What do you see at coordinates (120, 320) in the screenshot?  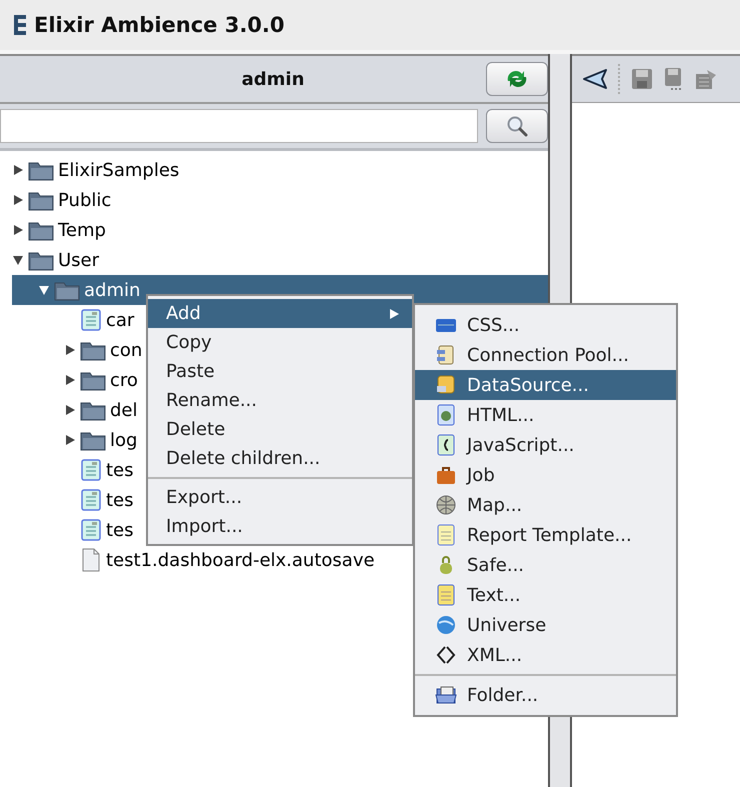 I see `tree-item-label: car` at bounding box center [120, 320].